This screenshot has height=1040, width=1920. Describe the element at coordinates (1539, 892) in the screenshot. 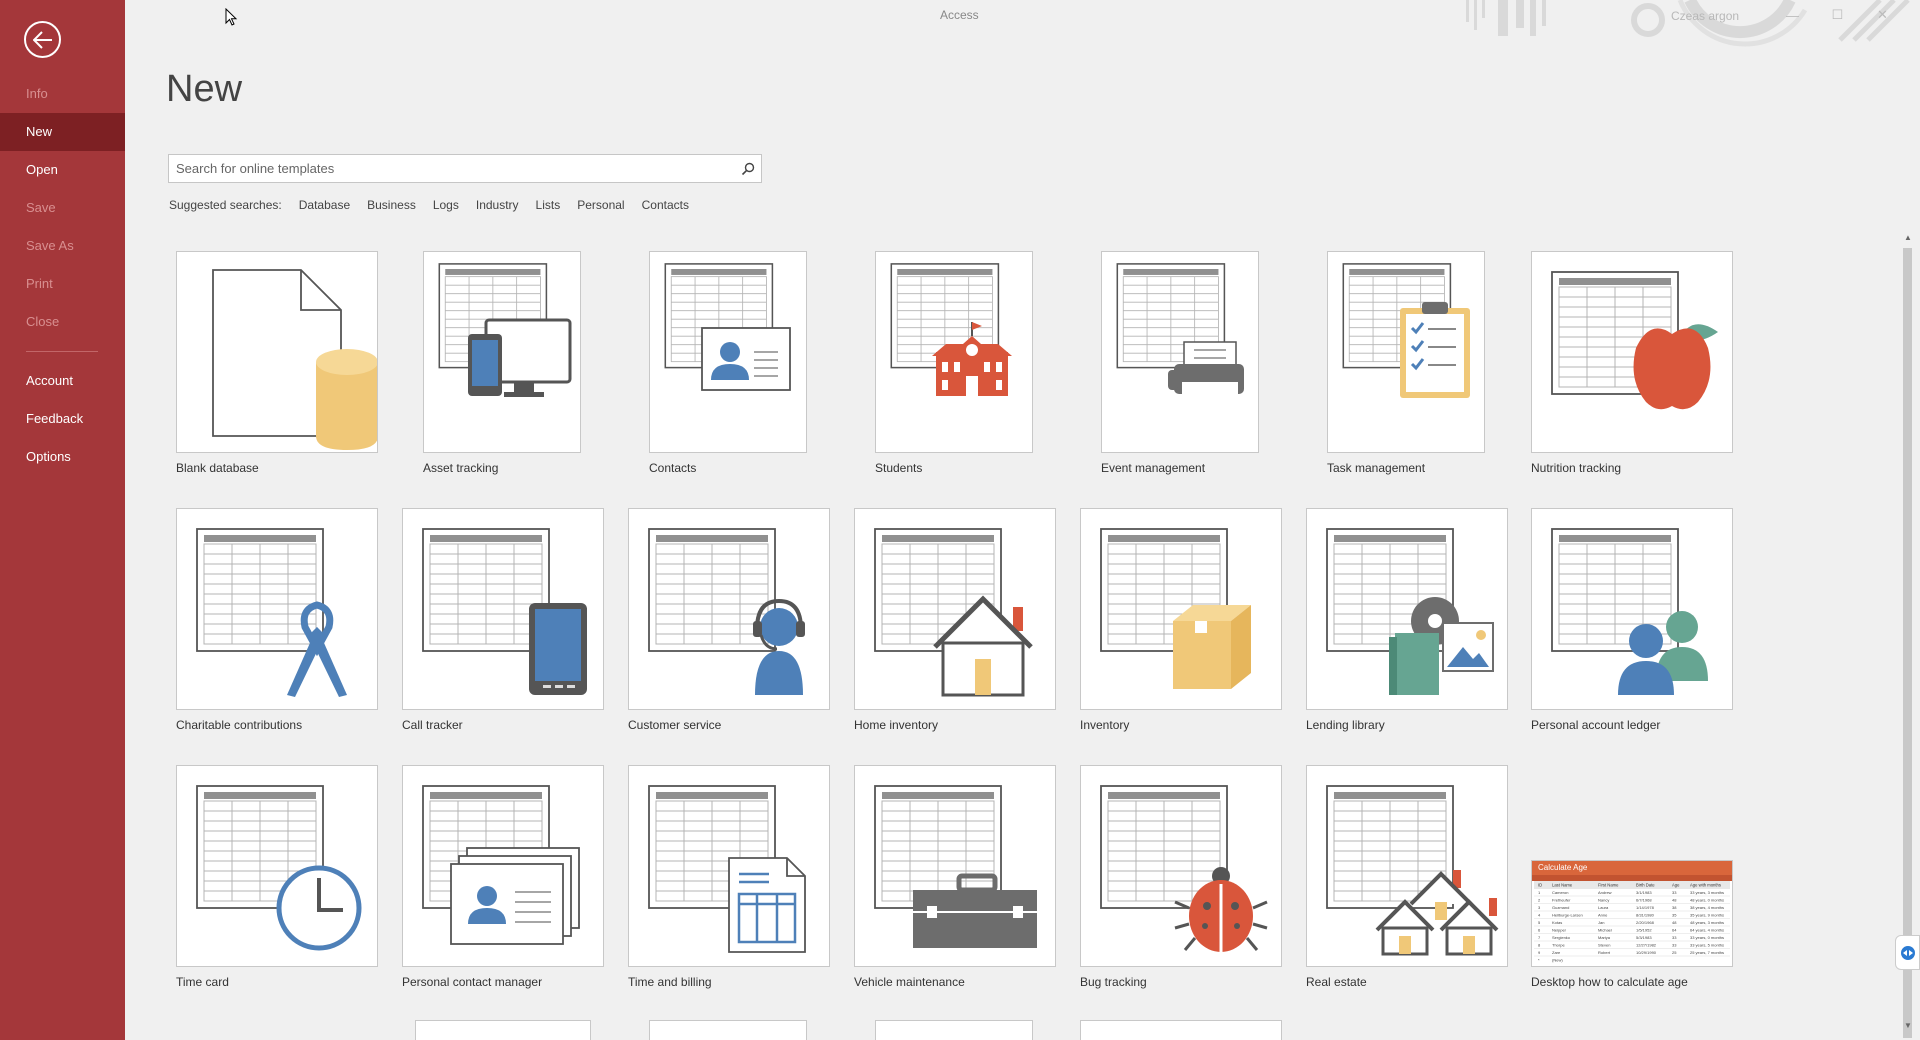

I see `calc-age-cell: 1` at that location.